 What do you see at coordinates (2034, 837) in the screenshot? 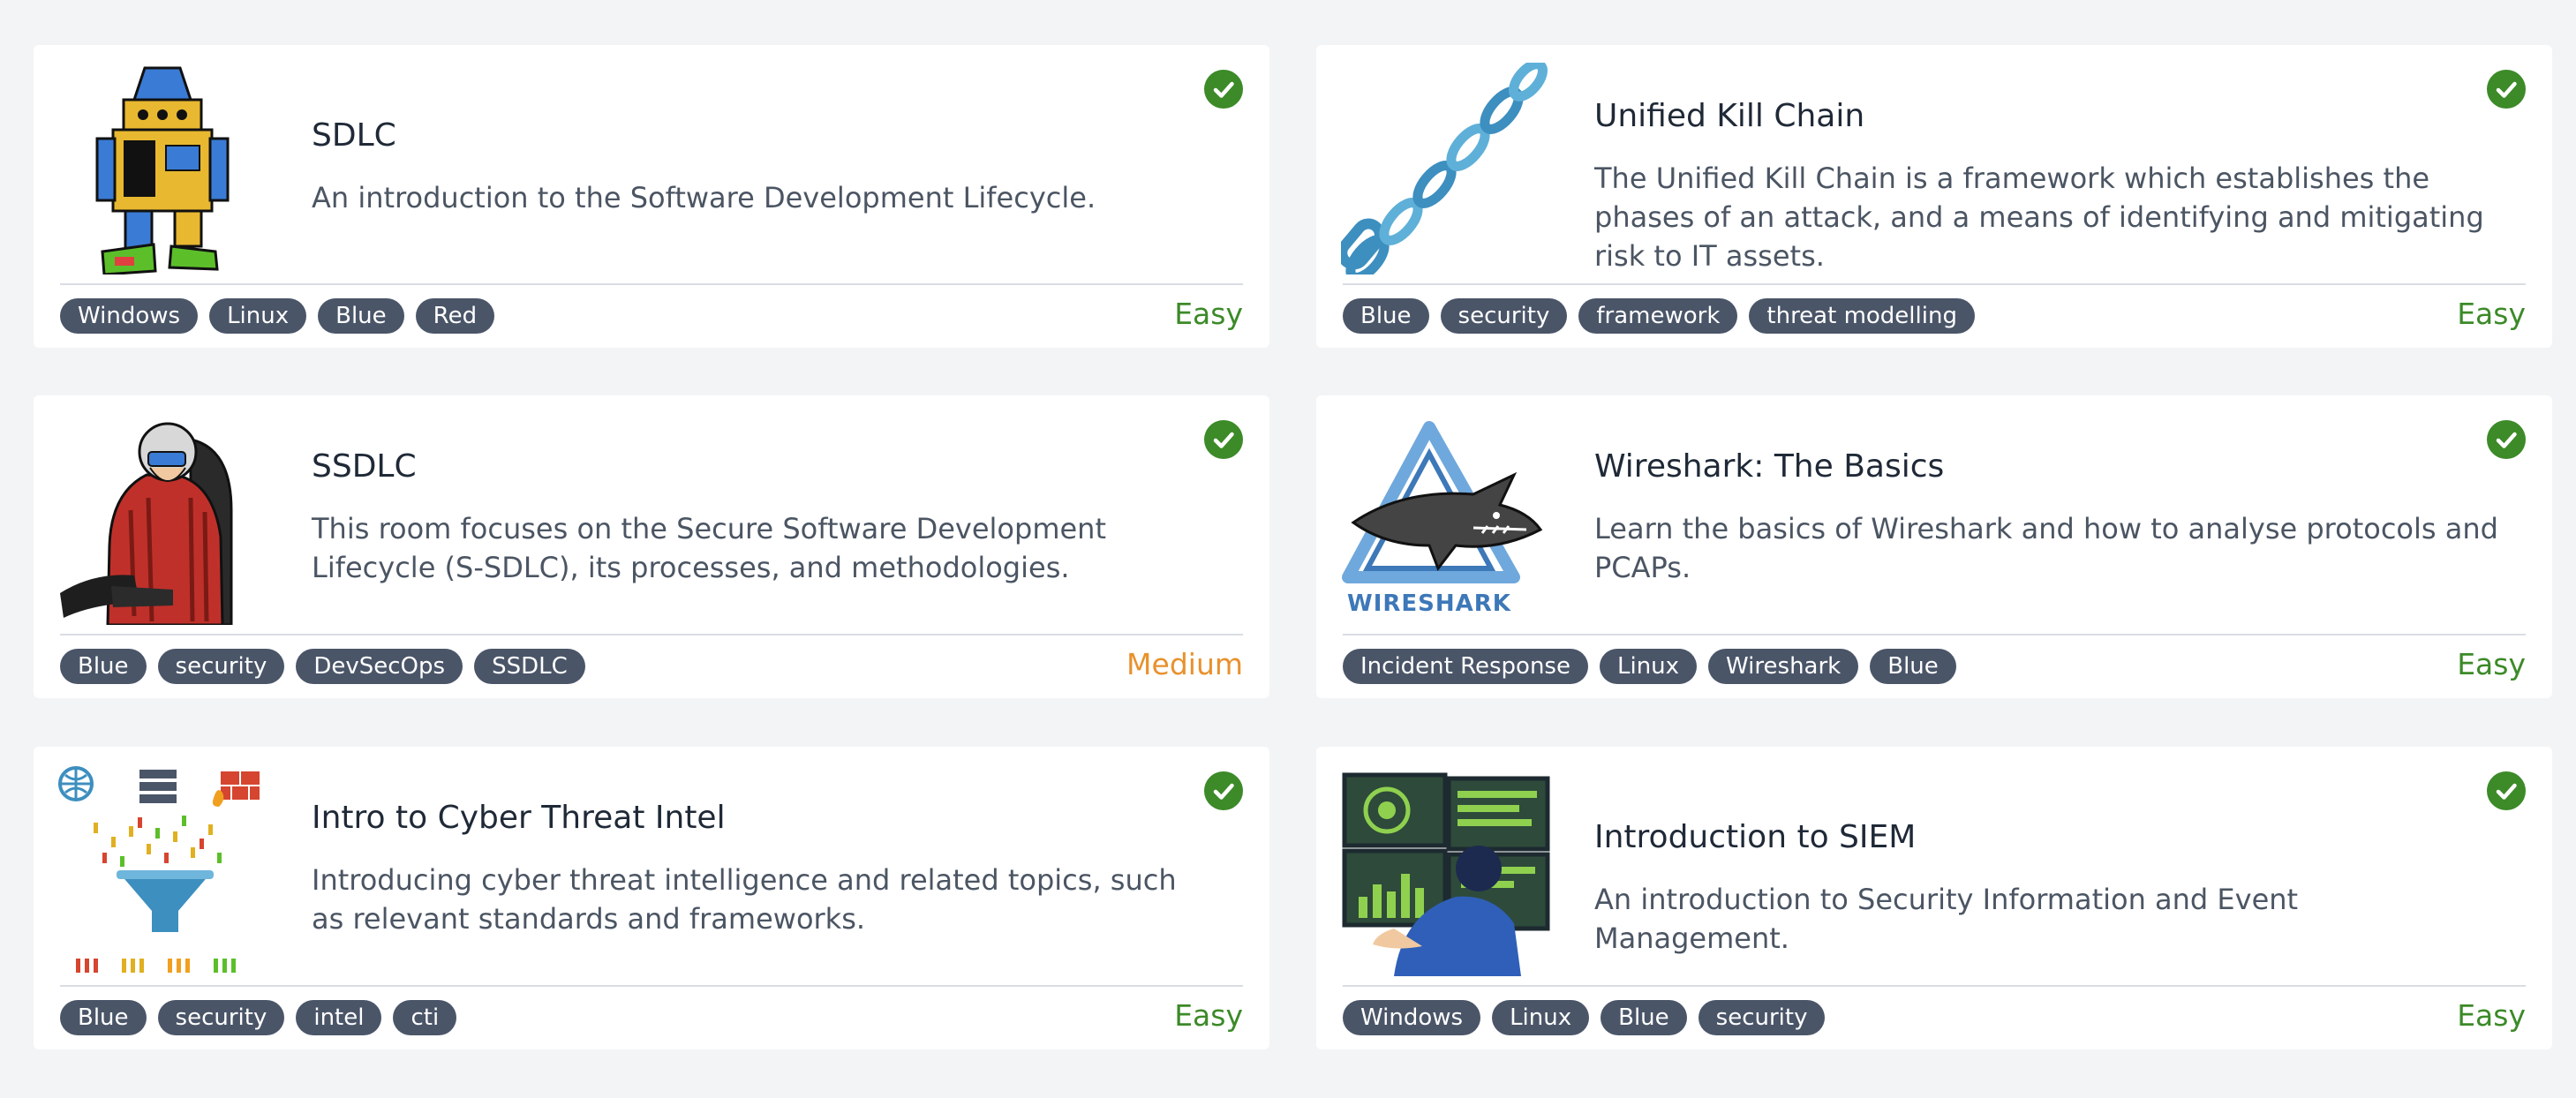
I see `room-title: Introduction to SIEM` at bounding box center [2034, 837].